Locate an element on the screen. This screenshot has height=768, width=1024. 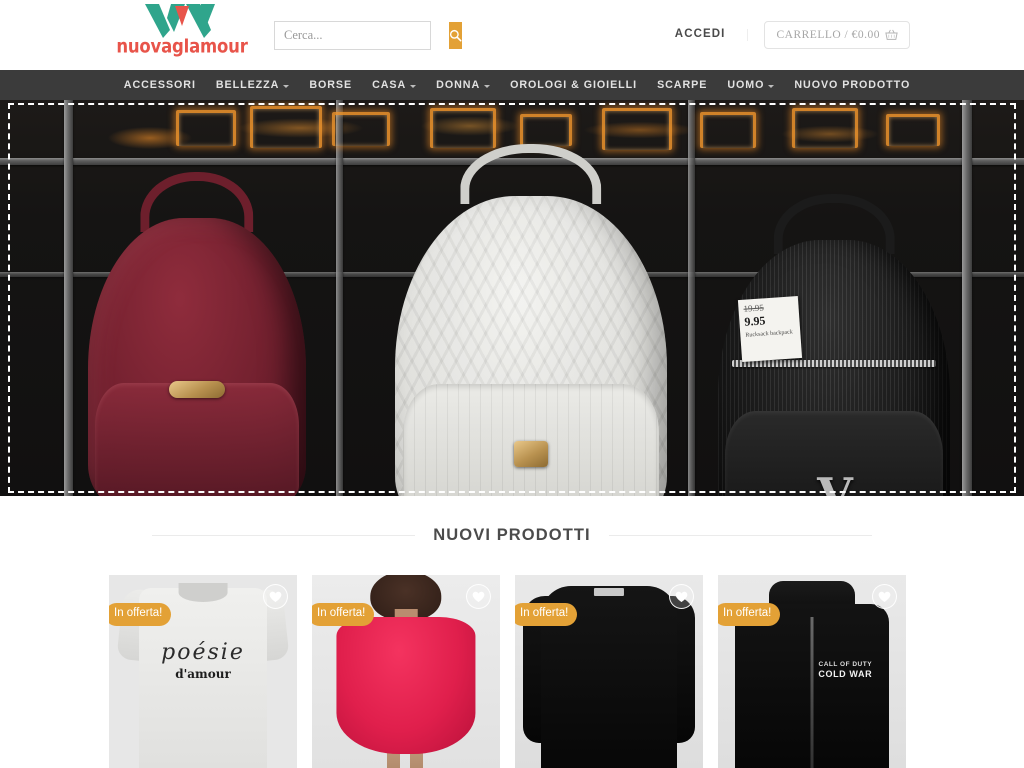
nav-item-donna: DONNA is located at coordinates (463, 85).